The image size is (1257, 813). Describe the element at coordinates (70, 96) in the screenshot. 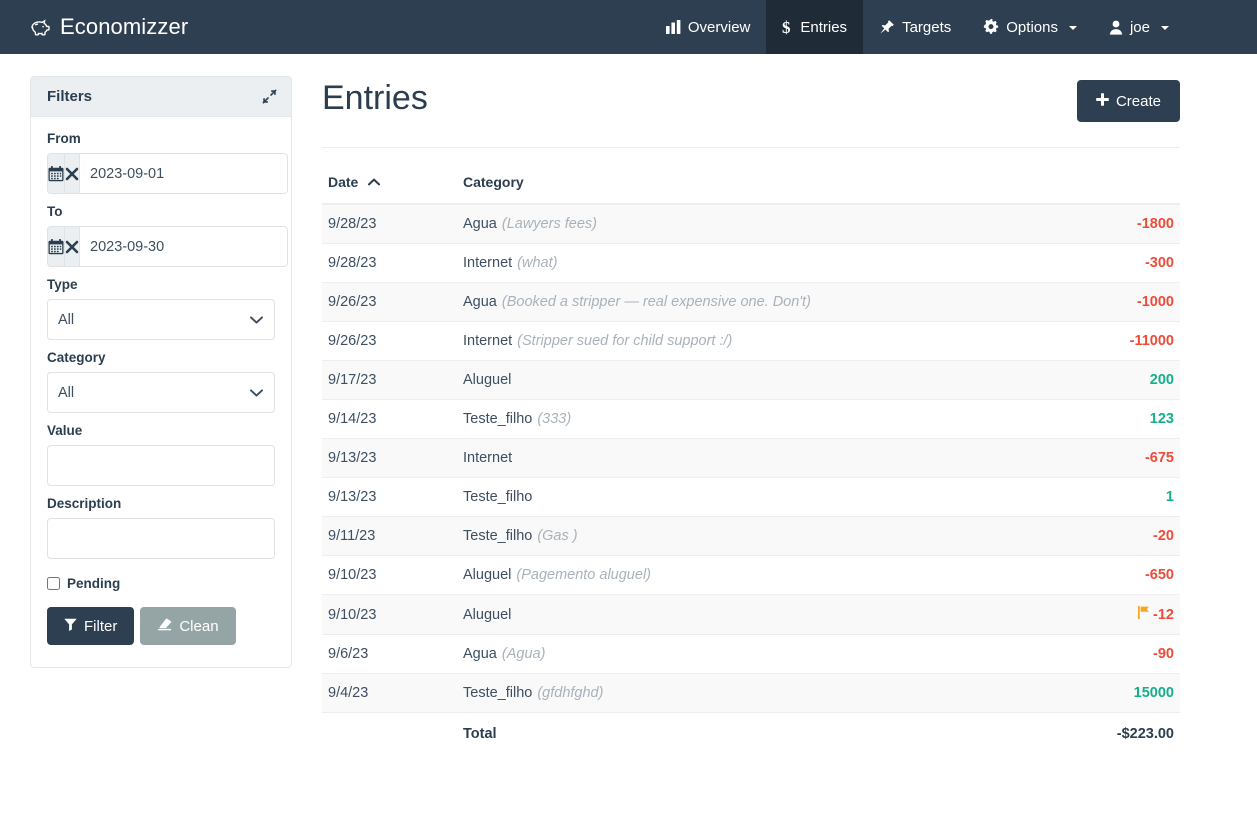

I see `filters-title: Filters` at that location.